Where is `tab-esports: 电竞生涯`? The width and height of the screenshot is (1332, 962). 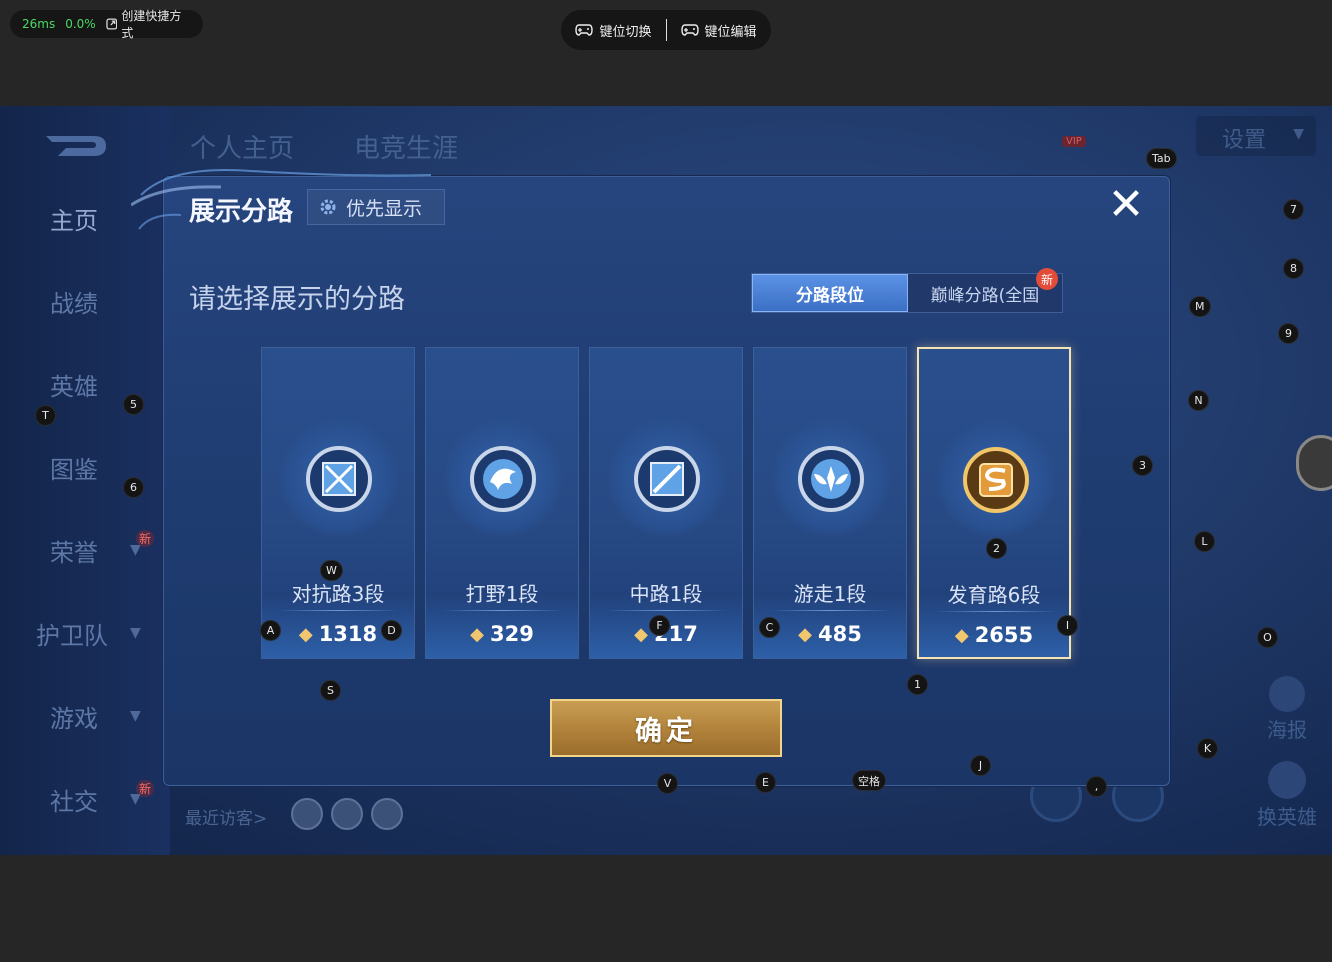 tab-esports: 电竞生涯 is located at coordinates (406, 146).